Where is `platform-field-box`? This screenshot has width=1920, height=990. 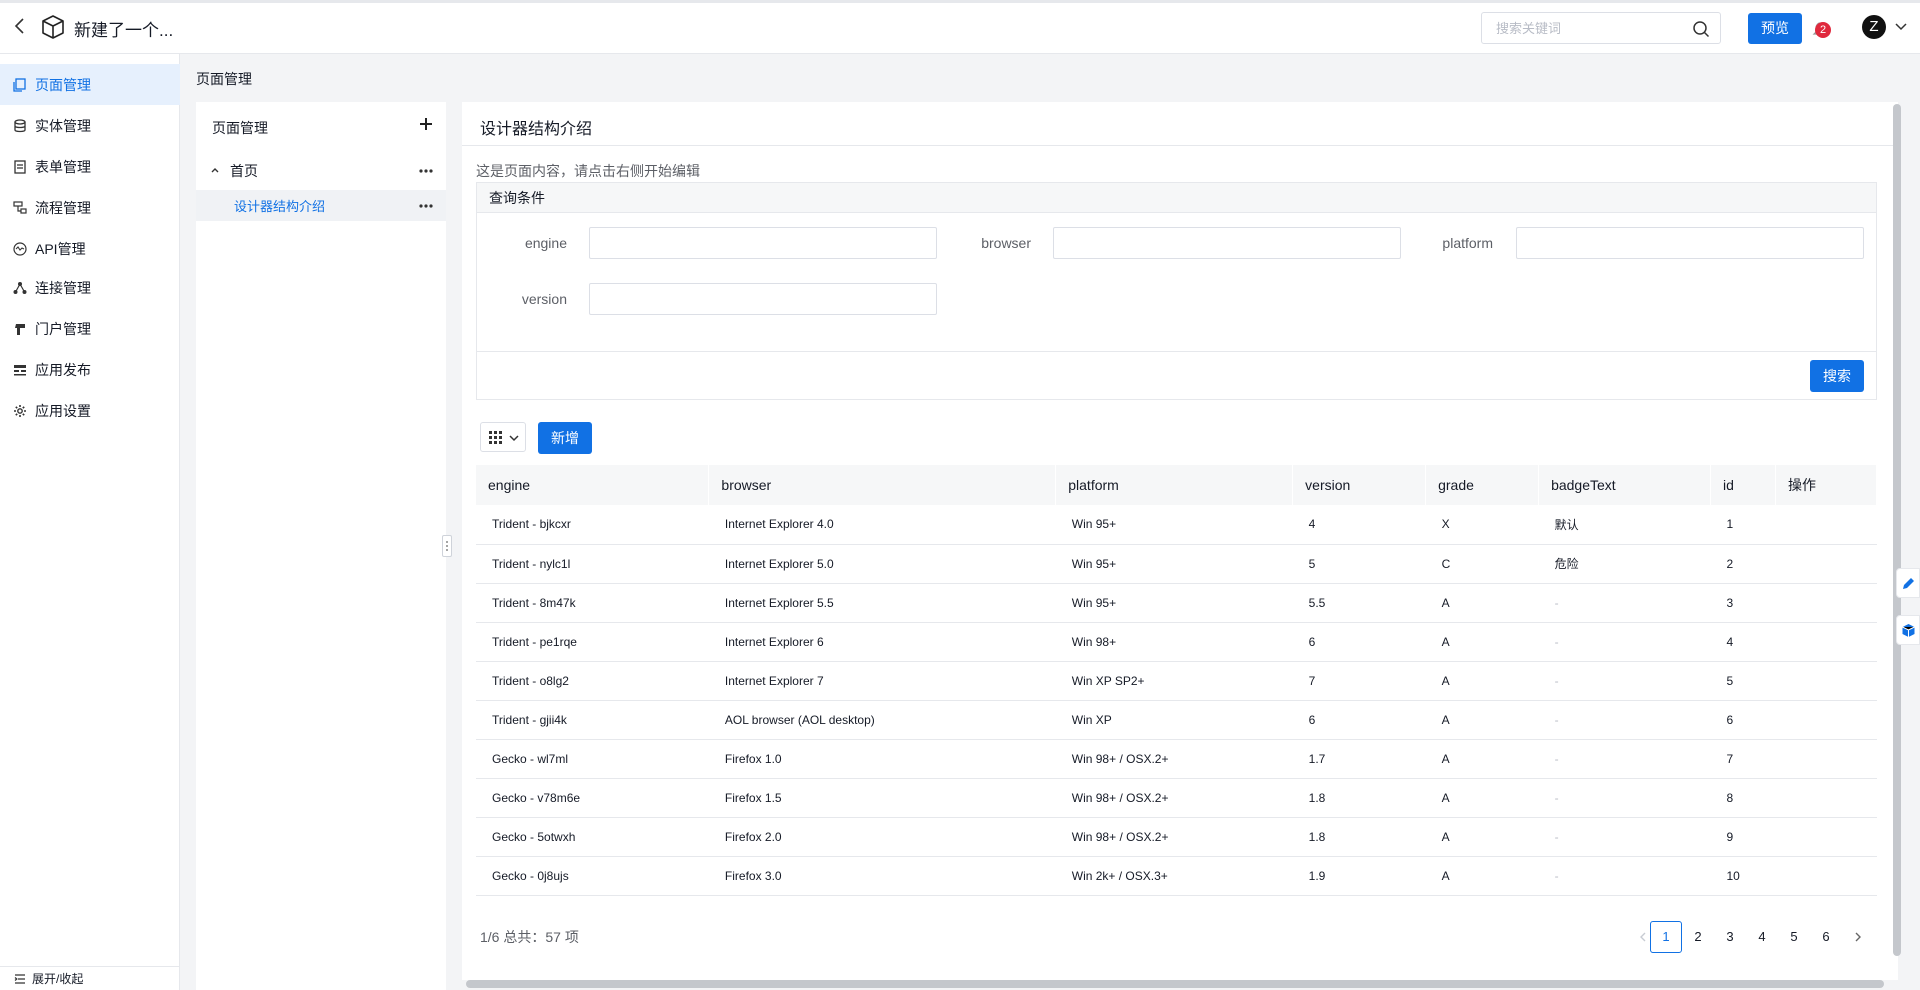
platform-field-box is located at coordinates (1690, 243).